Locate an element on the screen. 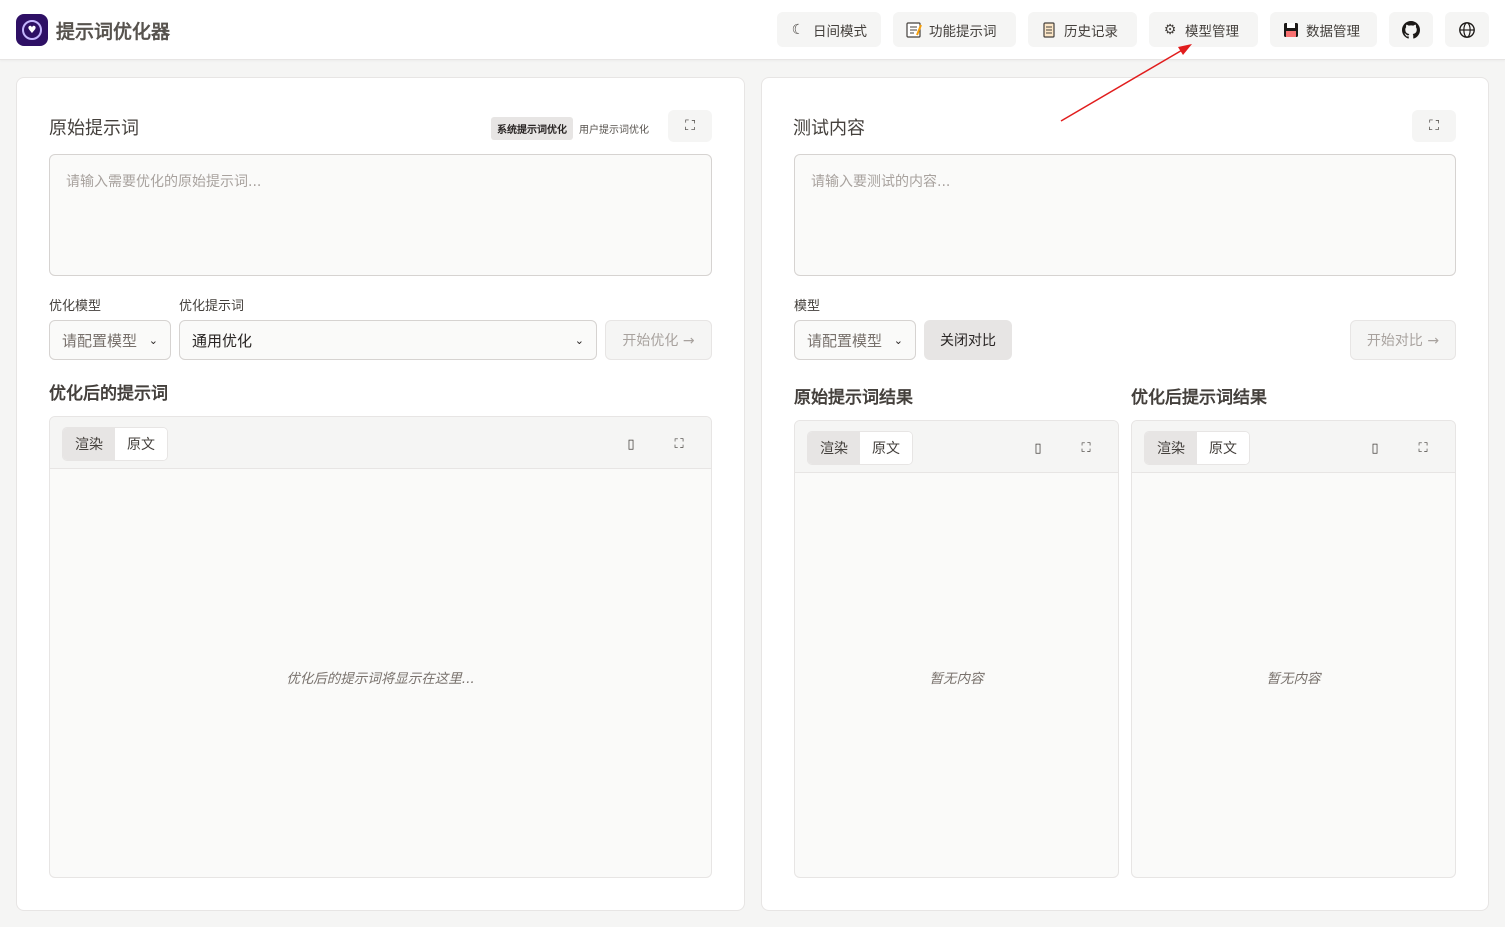 This screenshot has width=1505, height=927. optimize-model-value: 请配置模型 is located at coordinates (100, 340).